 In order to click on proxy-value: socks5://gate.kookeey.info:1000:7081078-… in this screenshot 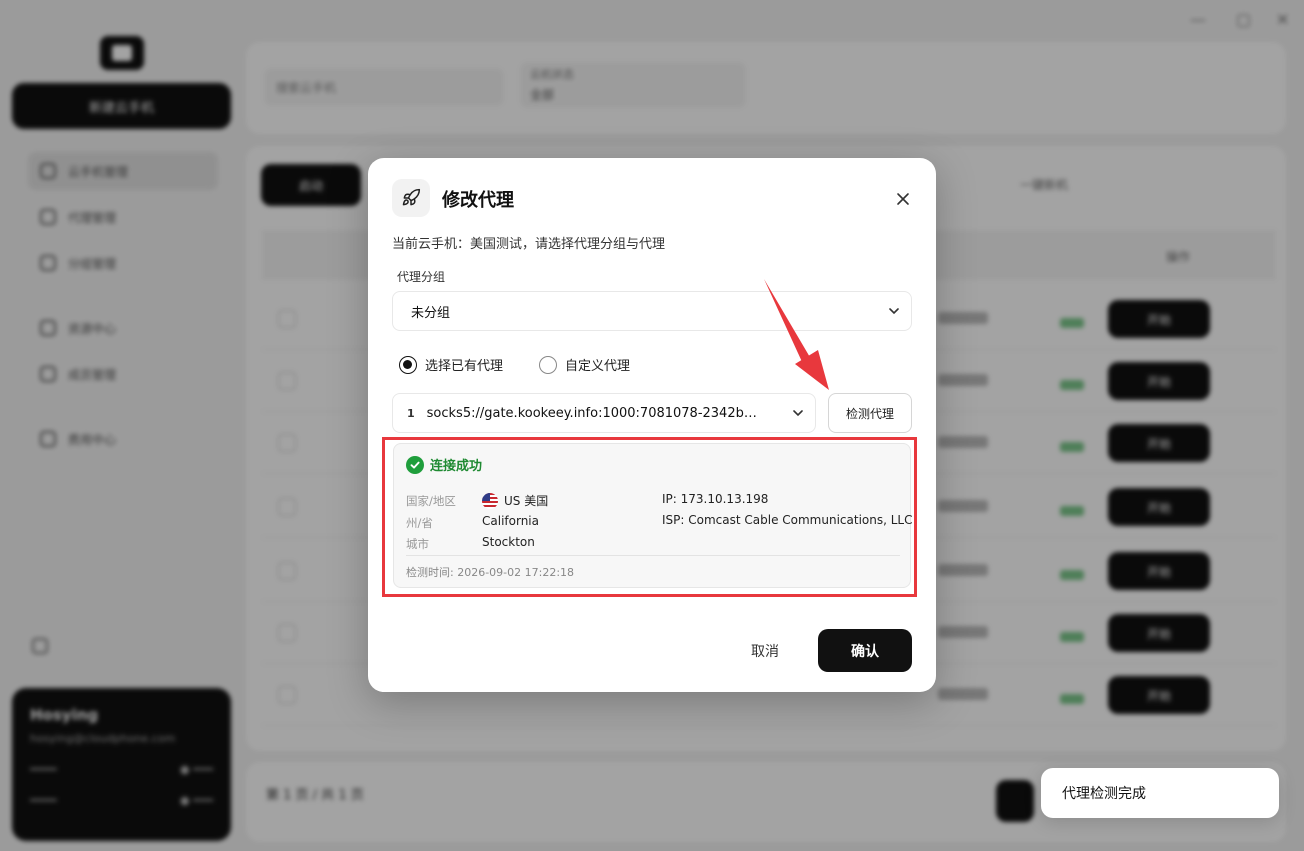, I will do `click(591, 413)`.